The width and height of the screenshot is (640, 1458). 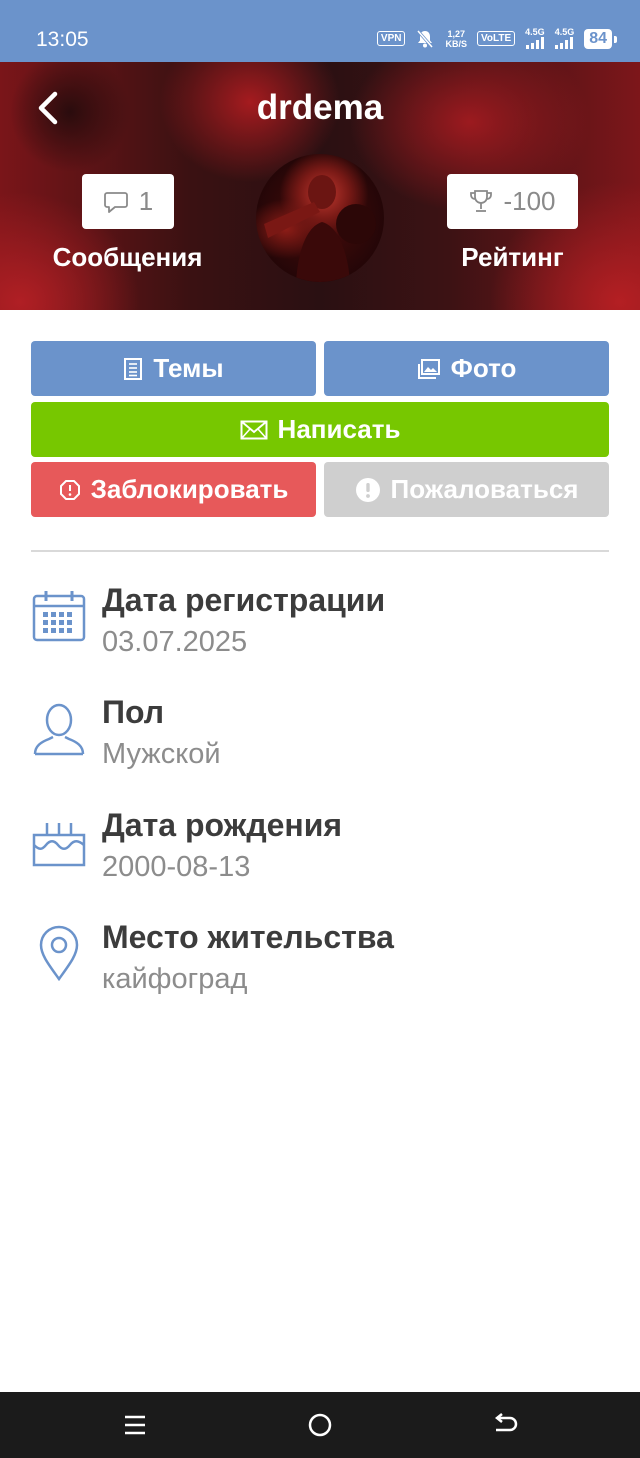 What do you see at coordinates (456, 38) in the screenshot?
I see `network-speed: 1,27 KB/S` at bounding box center [456, 38].